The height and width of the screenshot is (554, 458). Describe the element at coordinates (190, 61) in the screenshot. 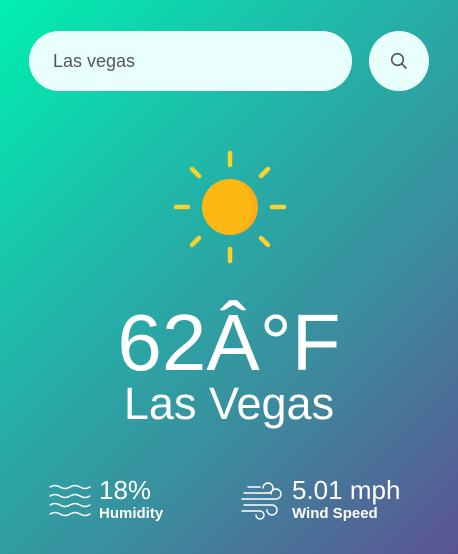

I see `search-input` at that location.